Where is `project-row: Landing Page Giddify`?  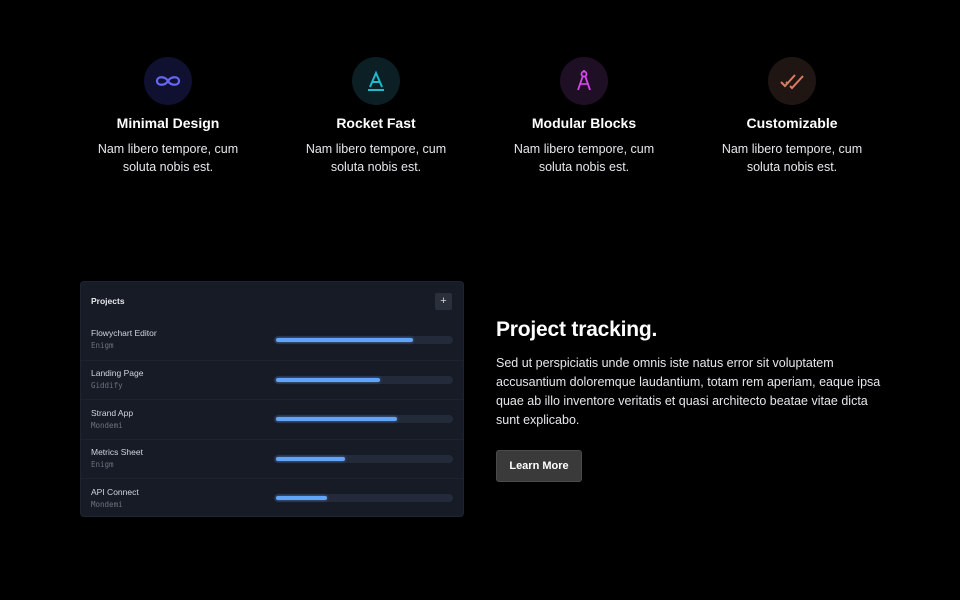 project-row: Landing Page Giddify is located at coordinates (272, 379).